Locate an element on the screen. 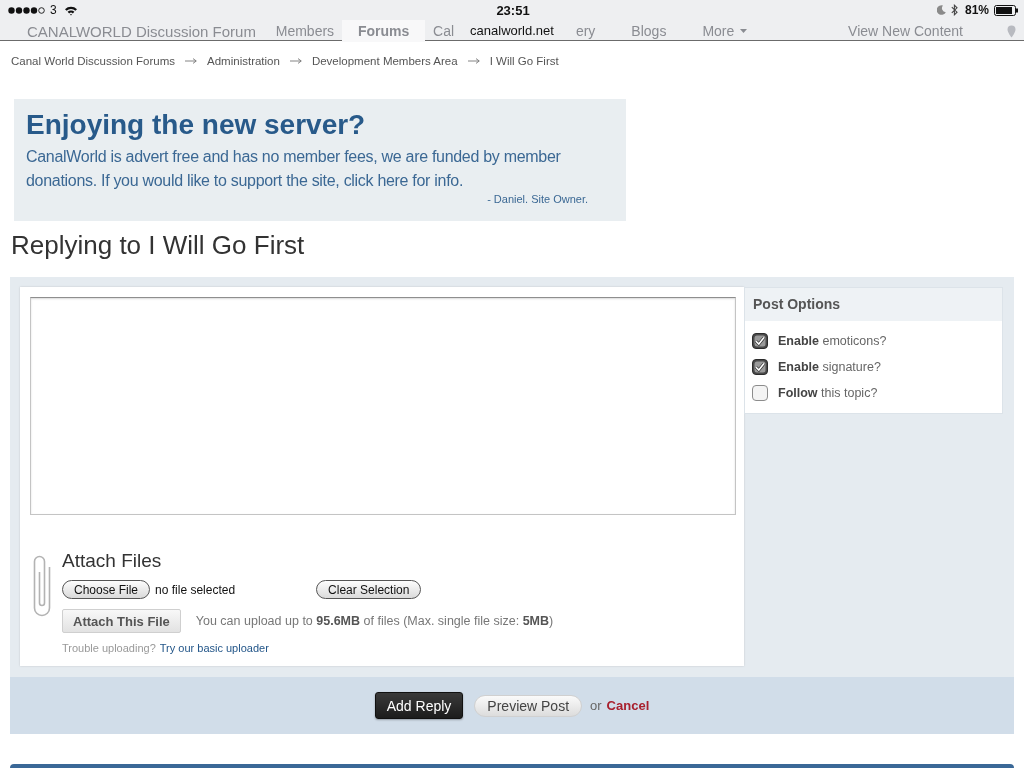 The height and width of the screenshot is (768, 1024). file-status: no file selected is located at coordinates (195, 589).